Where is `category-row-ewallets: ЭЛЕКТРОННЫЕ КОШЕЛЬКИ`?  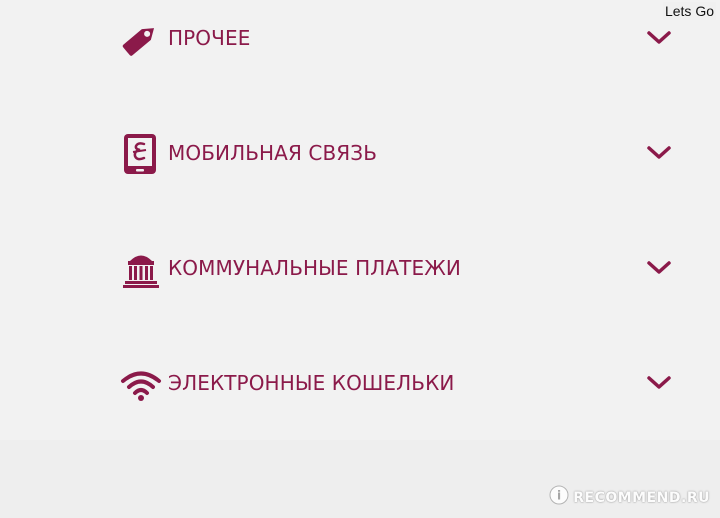 category-row-ewallets: ЭЛЕКТРОННЫЕ КОШЕЛЬКИ is located at coordinates (360, 384).